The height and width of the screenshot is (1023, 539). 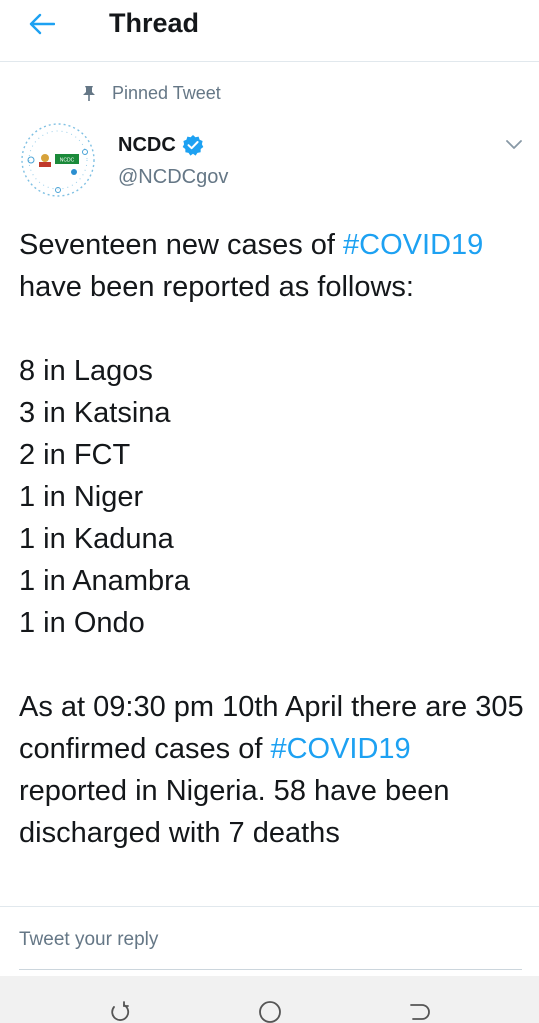 I want to click on top-bar: Thread, so click(x=269, y=31).